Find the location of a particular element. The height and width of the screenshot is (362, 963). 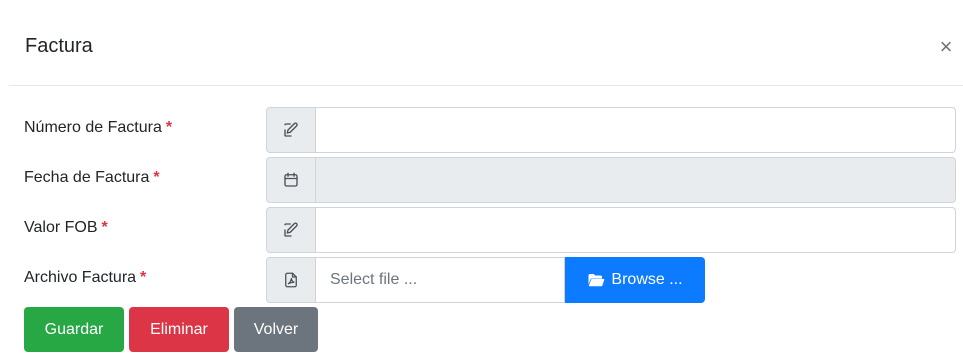

back-button: Volver is located at coordinates (276, 329).